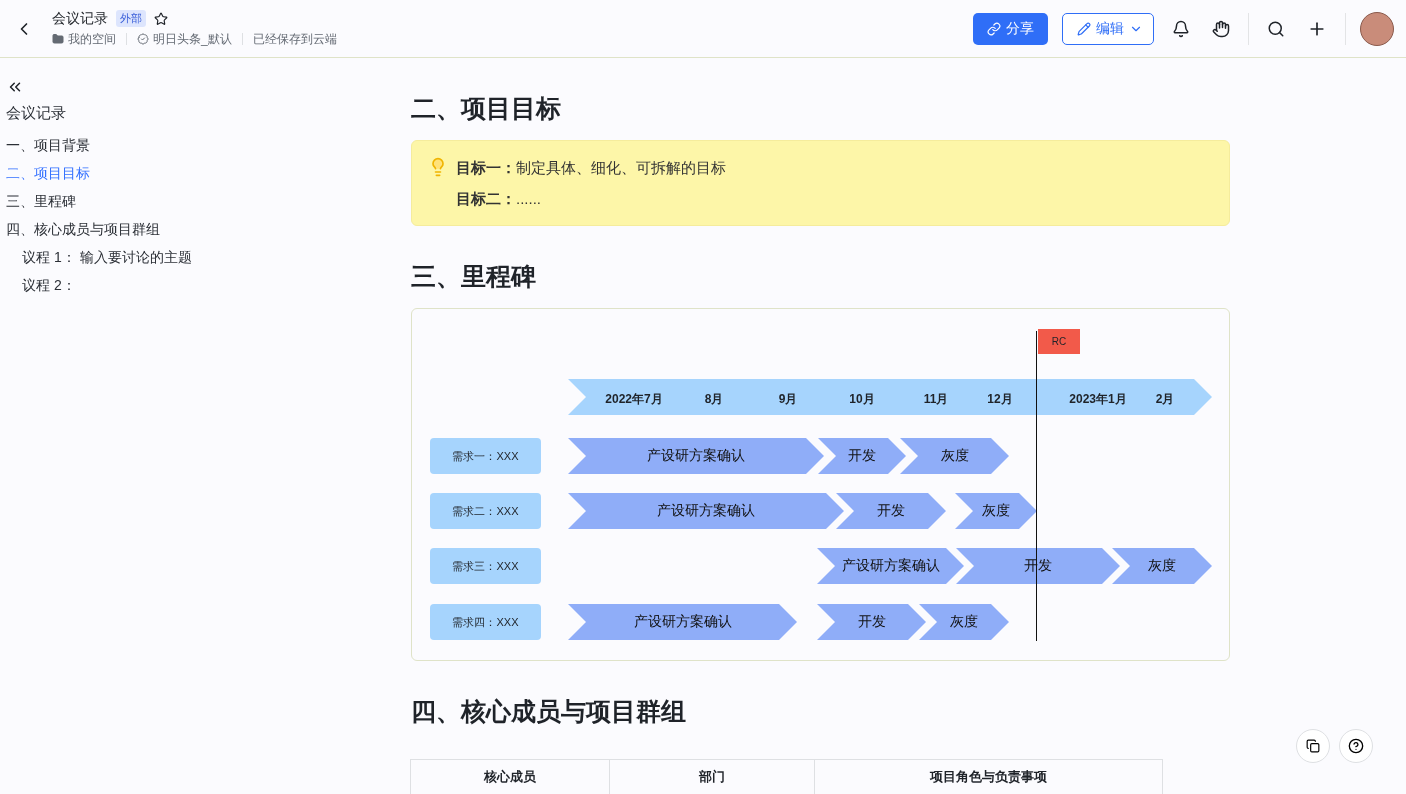 This screenshot has width=1406, height=794. I want to click on document-title: 会议记录, so click(80, 18).